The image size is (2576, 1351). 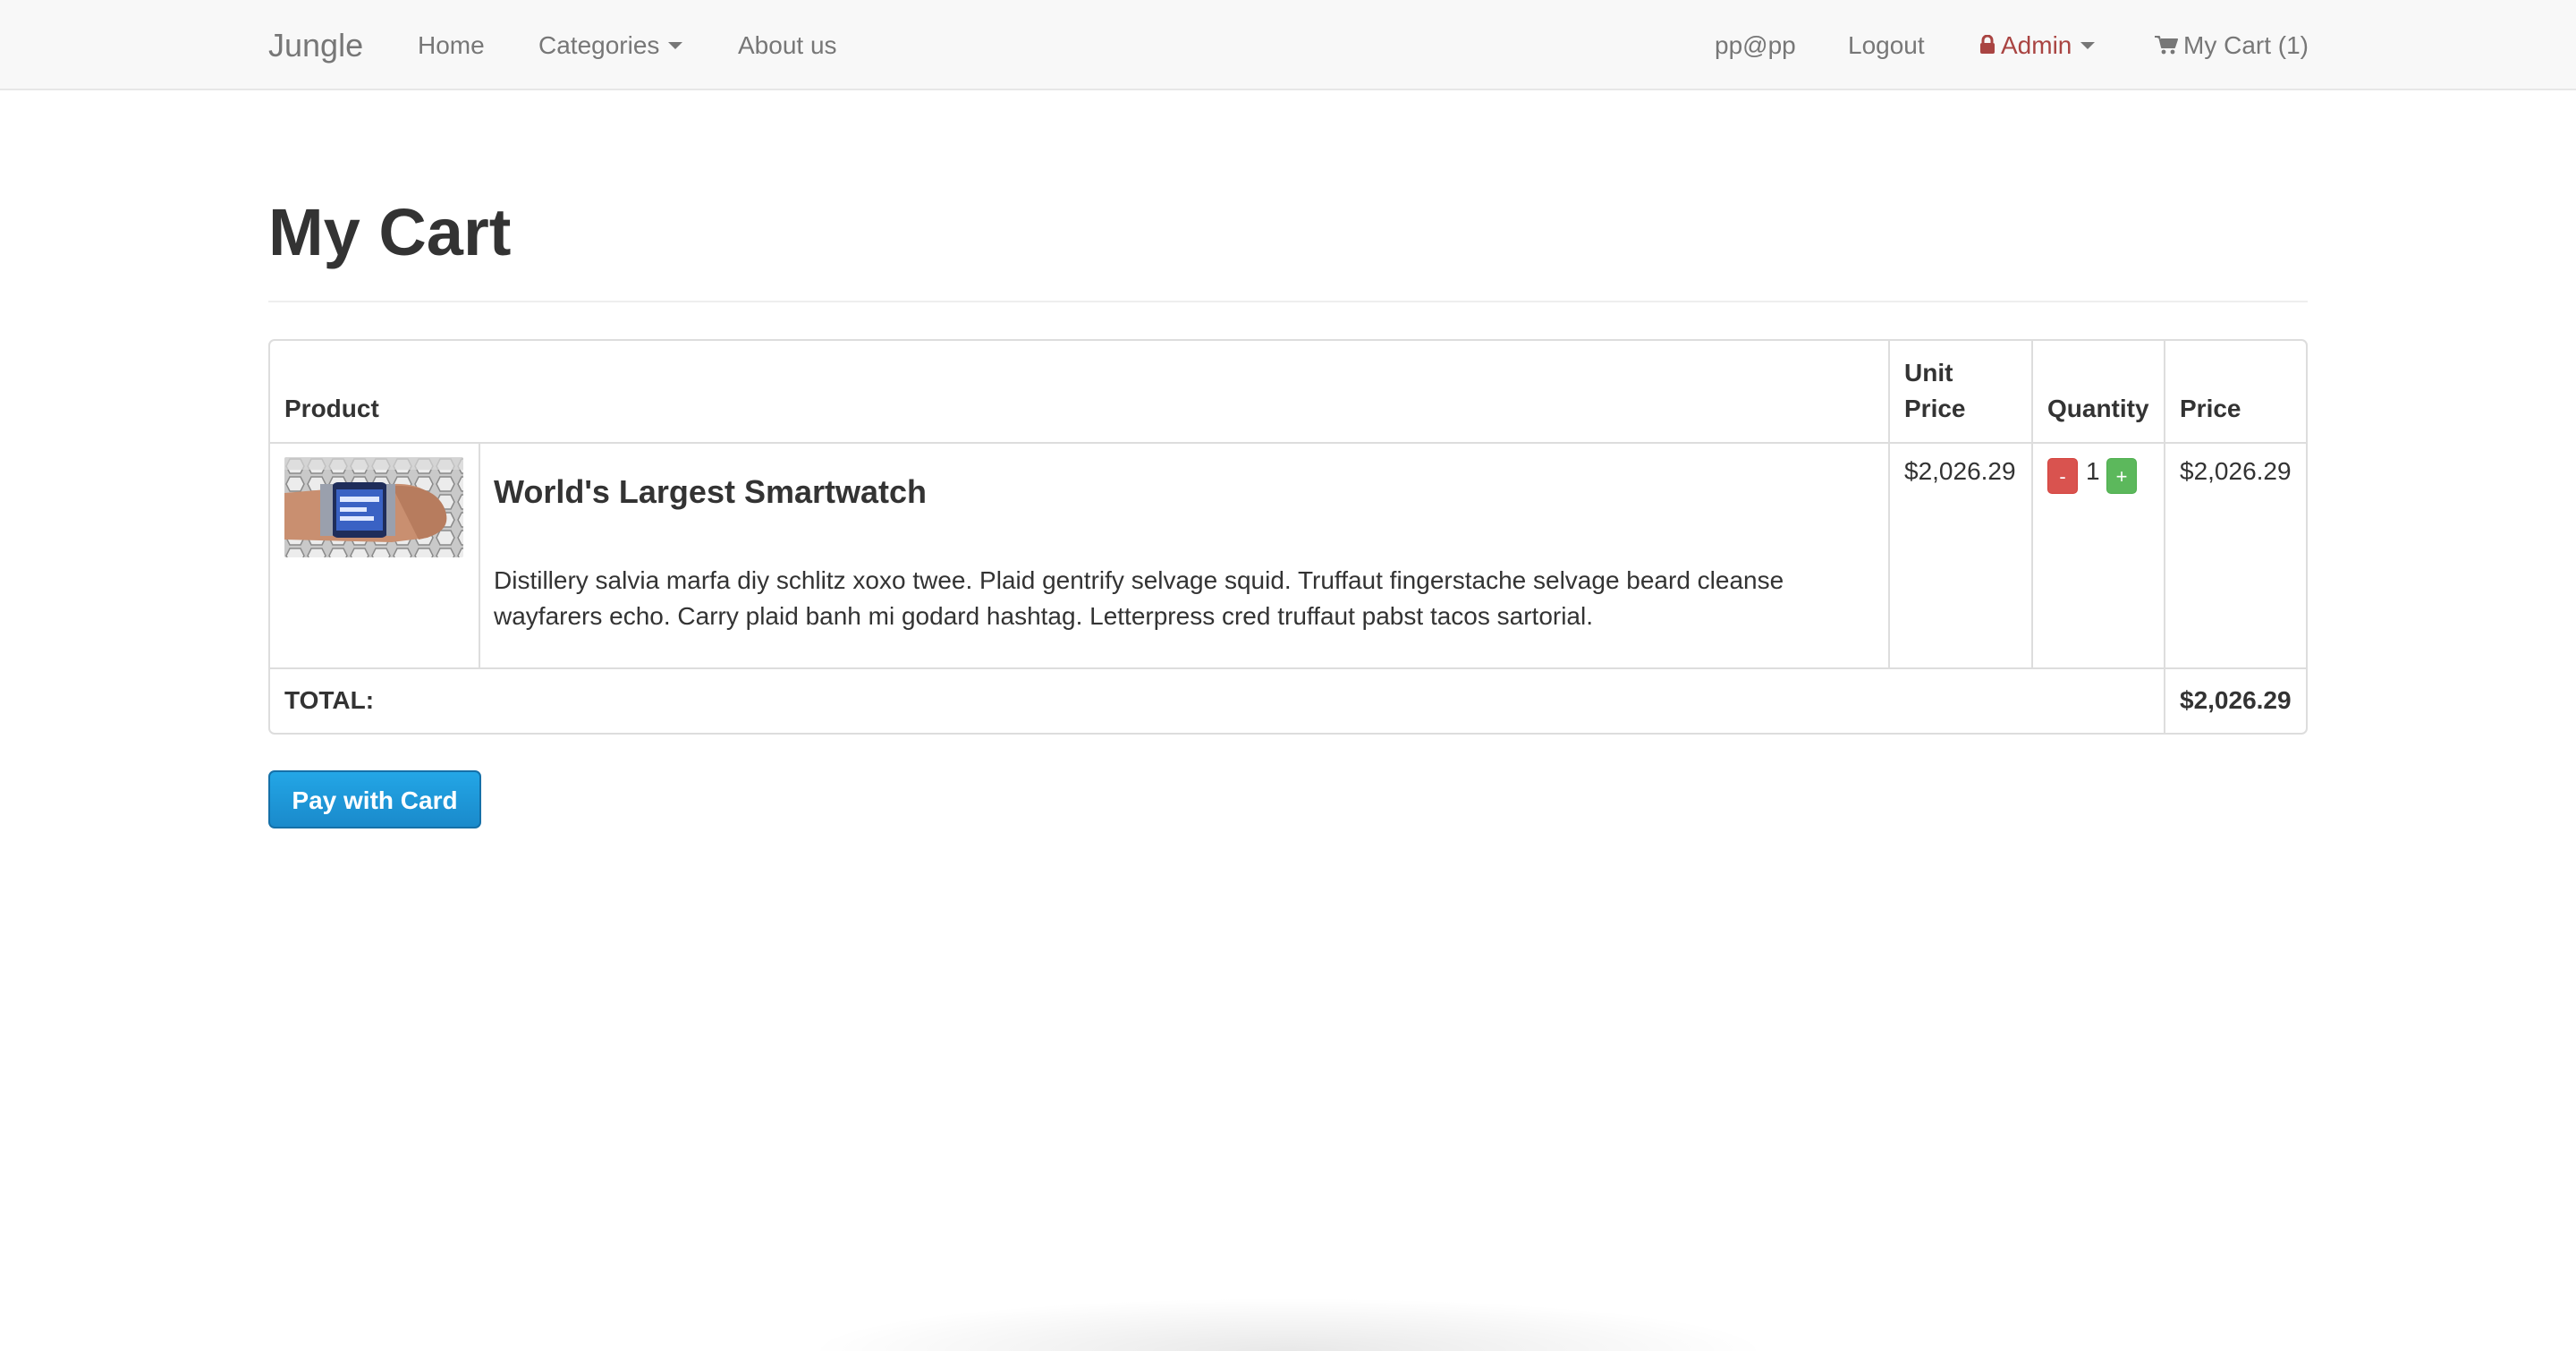 I want to click on header-unit-price-line1: Unit, so click(x=1928, y=373).